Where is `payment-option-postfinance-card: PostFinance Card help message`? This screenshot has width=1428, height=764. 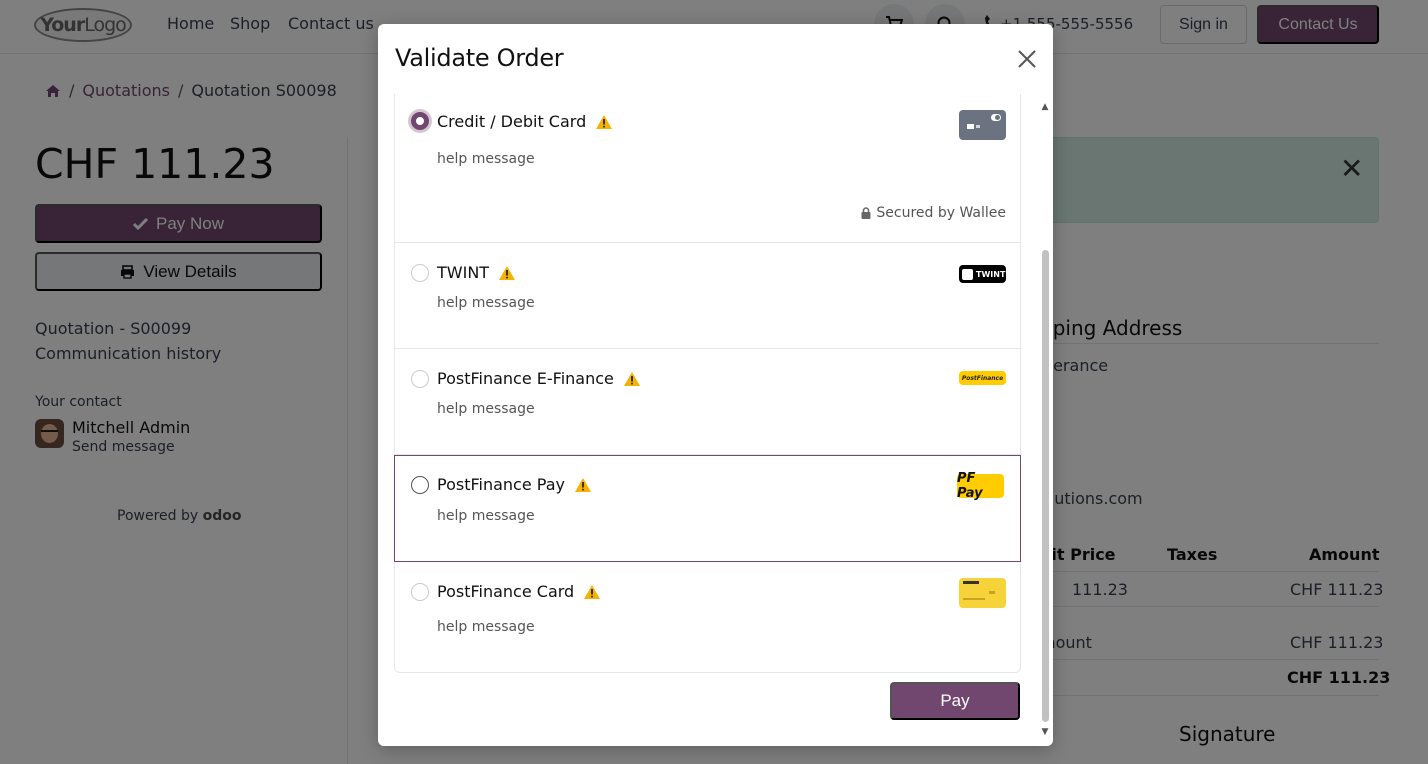 payment-option-postfinance-card: PostFinance Card help message is located at coordinates (708, 617).